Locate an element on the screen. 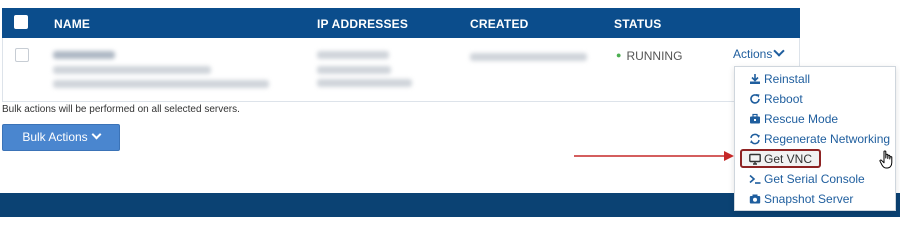 The width and height of the screenshot is (900, 240). actions-label: Actions is located at coordinates (753, 54).